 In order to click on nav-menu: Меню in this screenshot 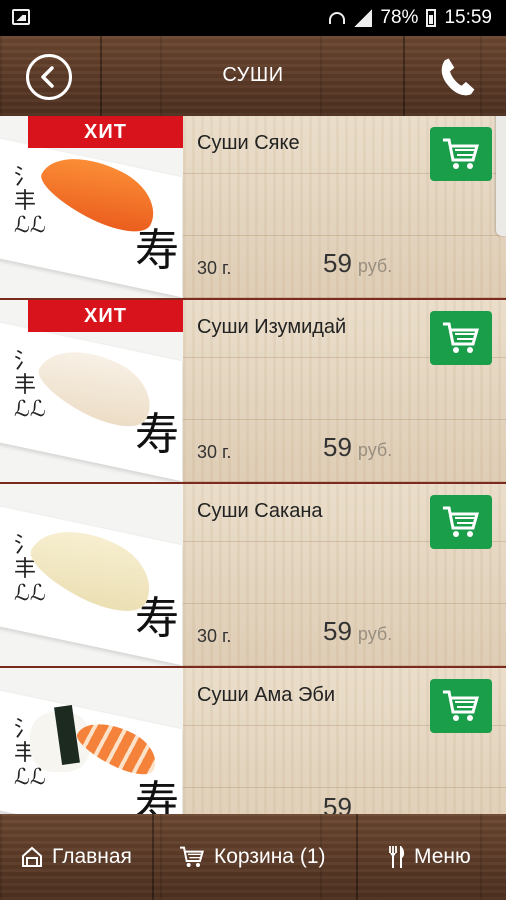, I will do `click(428, 857)`.